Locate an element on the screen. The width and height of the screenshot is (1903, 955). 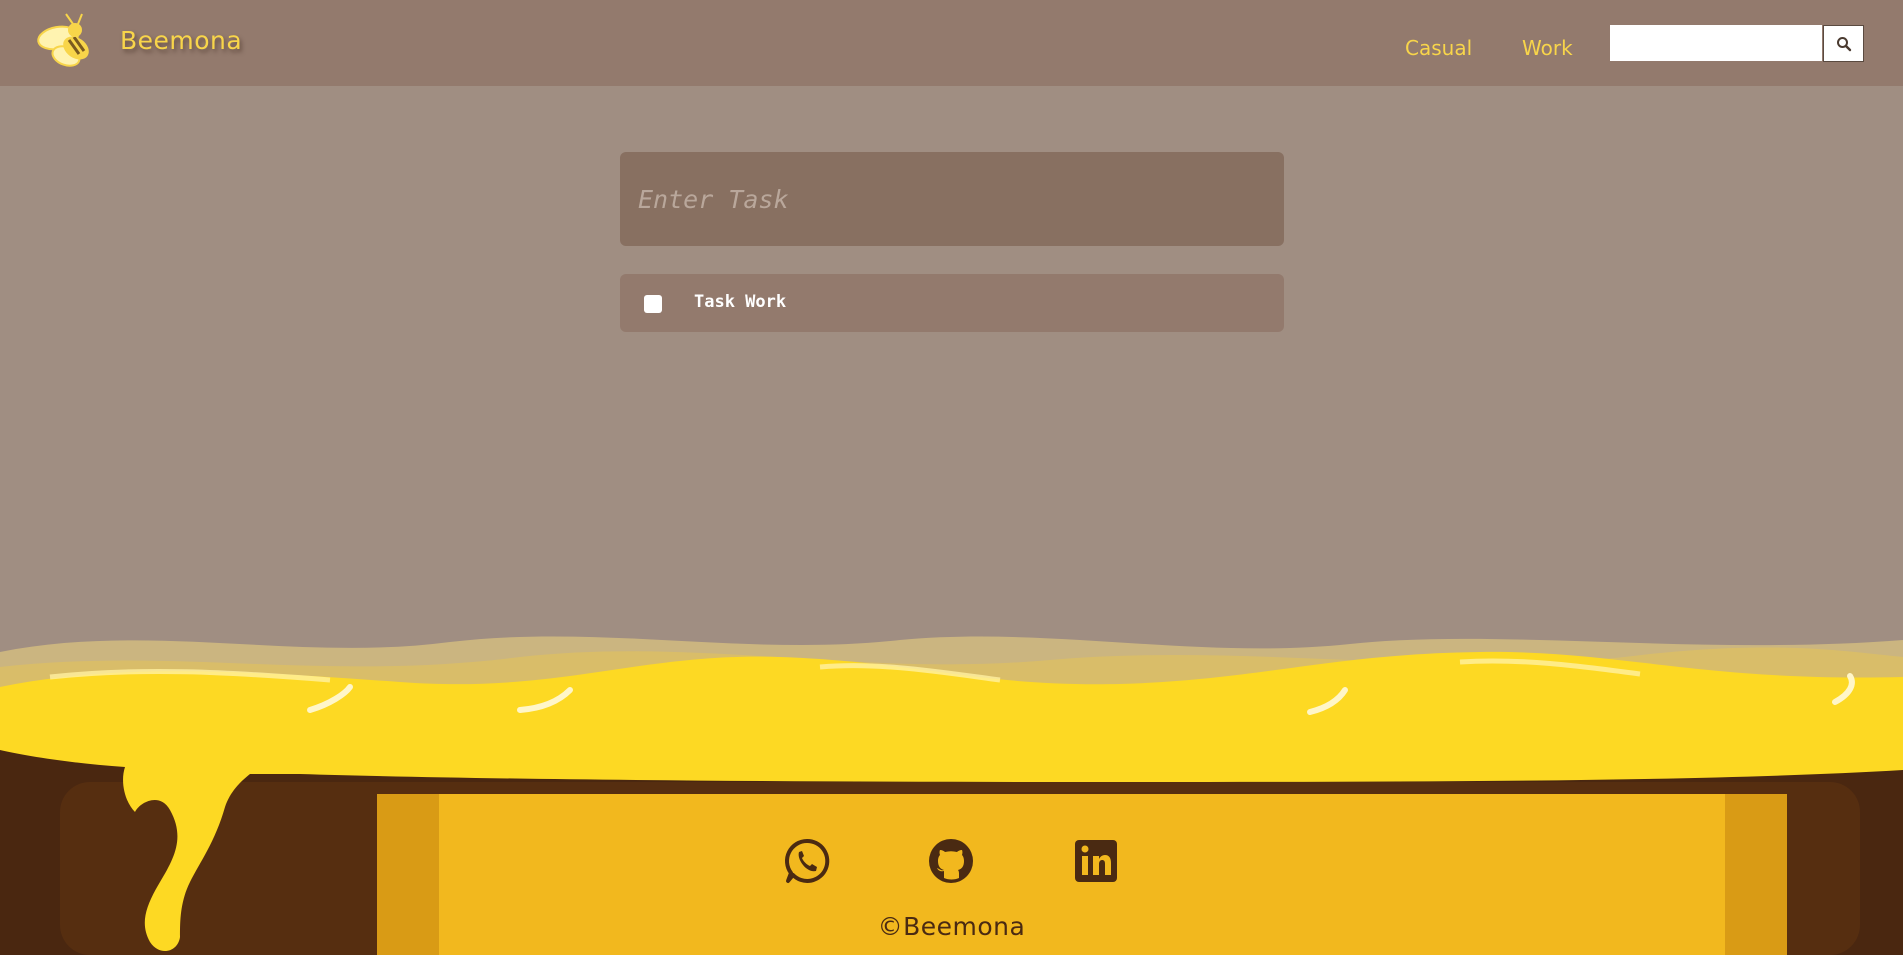
search-input is located at coordinates (1716, 43).